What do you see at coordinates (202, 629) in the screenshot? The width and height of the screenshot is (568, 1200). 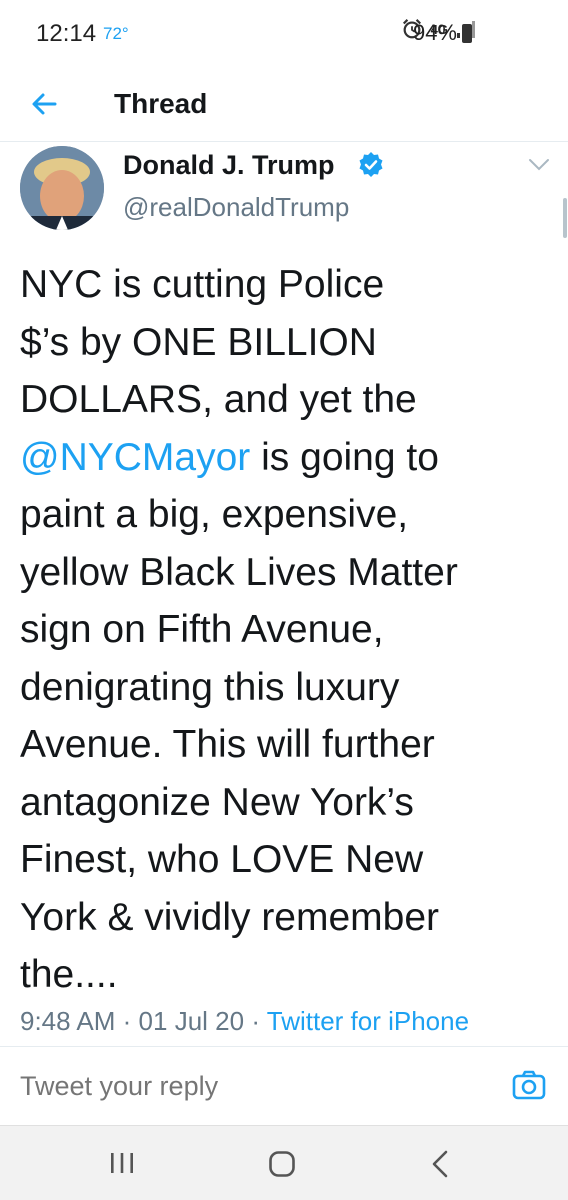 I see `tweet-text-line: sign on Fifth Avenue,` at bounding box center [202, 629].